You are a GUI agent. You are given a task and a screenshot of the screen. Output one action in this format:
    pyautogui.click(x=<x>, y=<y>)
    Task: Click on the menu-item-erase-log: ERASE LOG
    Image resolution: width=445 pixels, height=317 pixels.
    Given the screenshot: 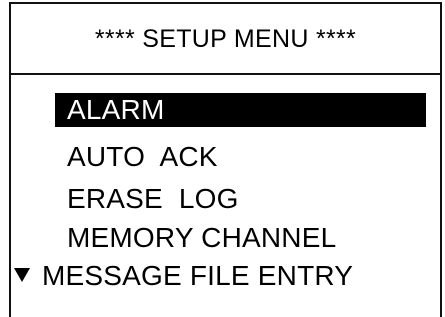 What is the action you would take?
    pyautogui.click(x=153, y=199)
    